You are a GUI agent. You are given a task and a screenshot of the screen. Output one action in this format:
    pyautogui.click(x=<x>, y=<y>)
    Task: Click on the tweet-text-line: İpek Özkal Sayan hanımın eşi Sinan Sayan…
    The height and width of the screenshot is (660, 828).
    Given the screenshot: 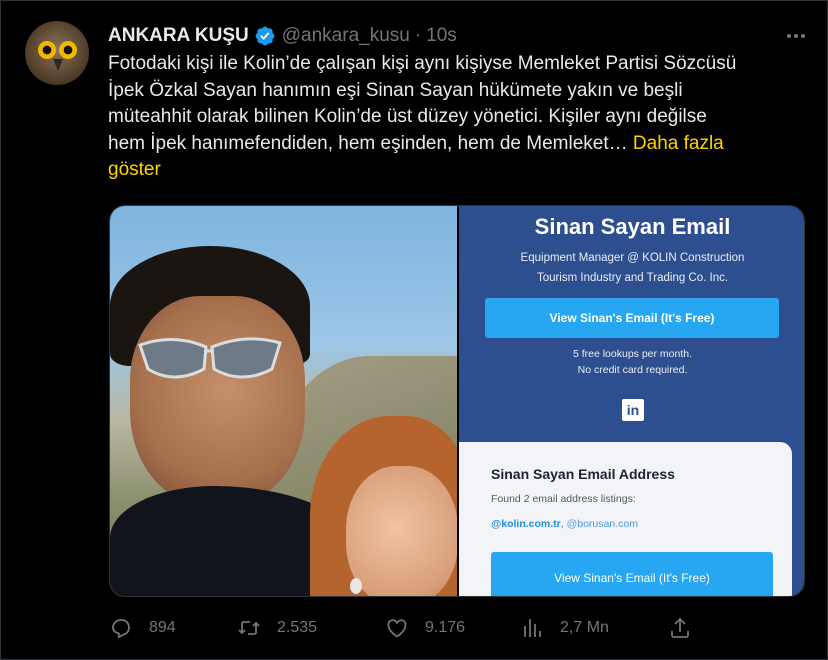 What is the action you would take?
    pyautogui.click(x=395, y=90)
    